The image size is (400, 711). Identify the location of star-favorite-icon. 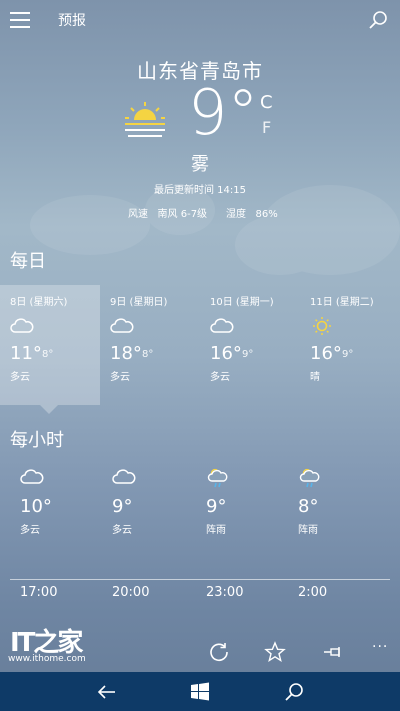
(275, 652).